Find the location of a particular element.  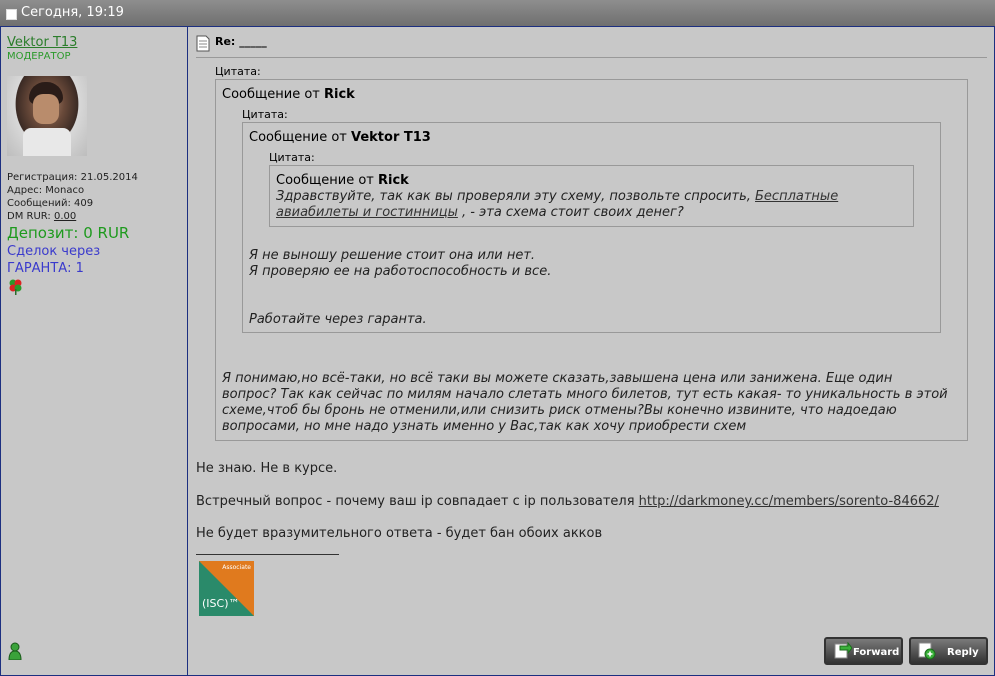

avatar is located at coordinates (47, 116).